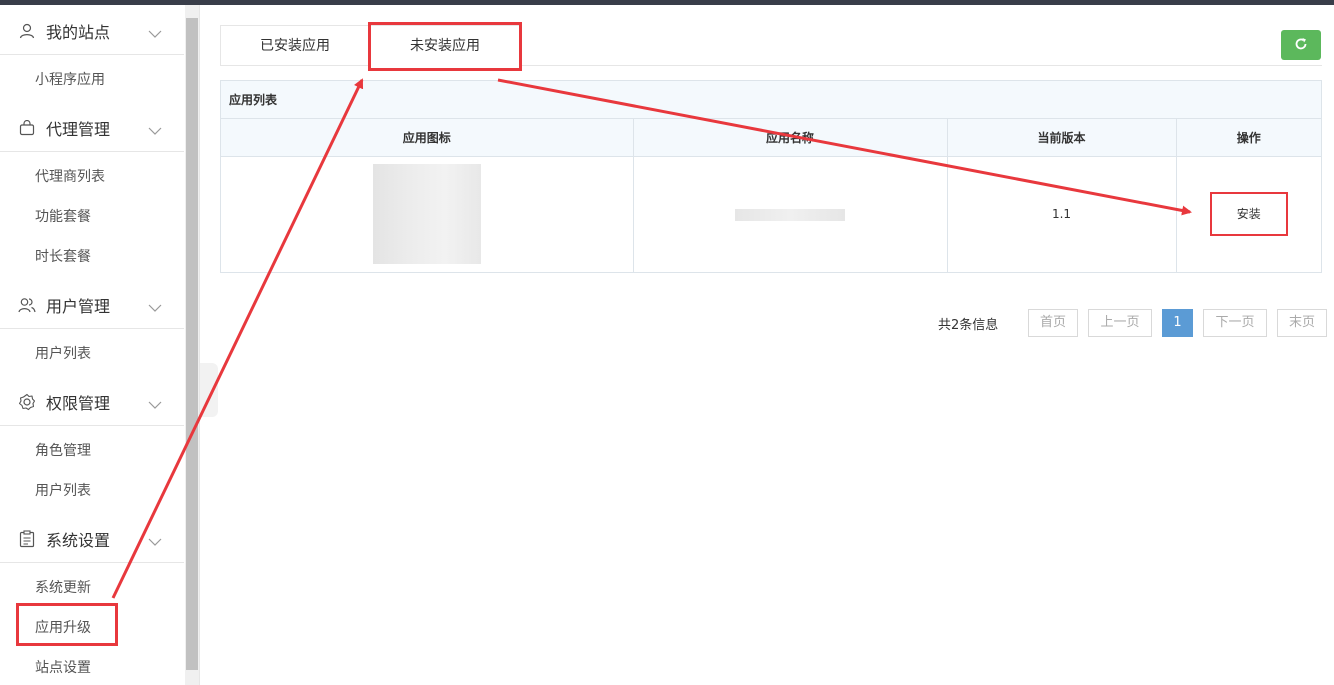 This screenshot has width=1334, height=685. I want to click on clipboard-icon, so click(27, 538).